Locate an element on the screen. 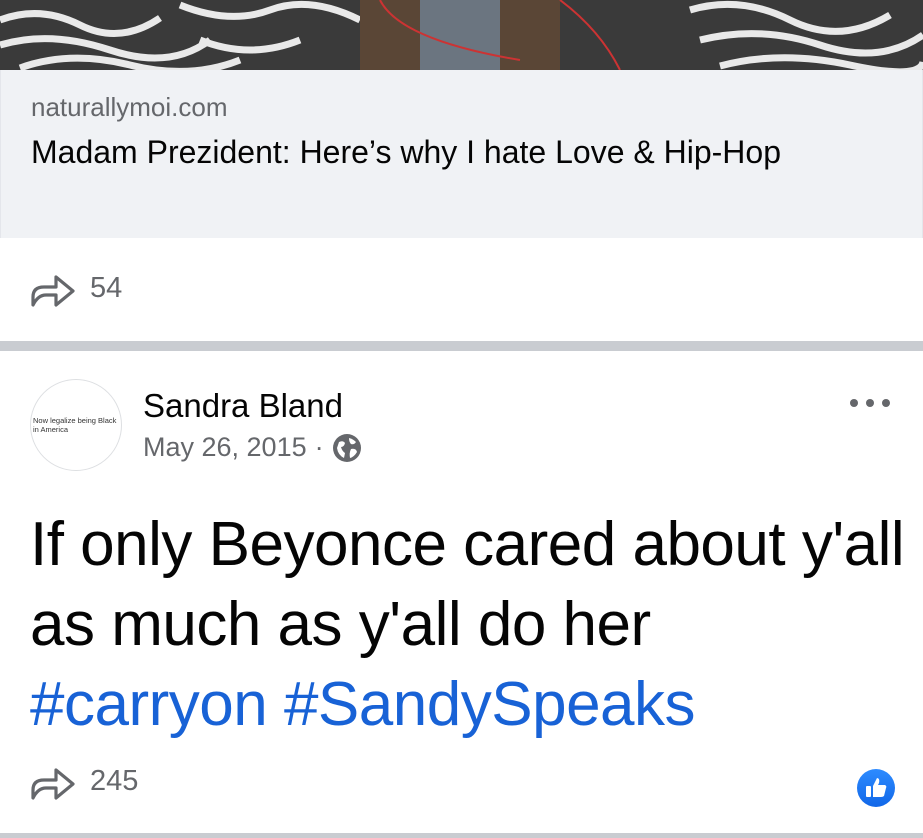 The image size is (923, 838). share-action-first-post: 54 is located at coordinates (76, 288).